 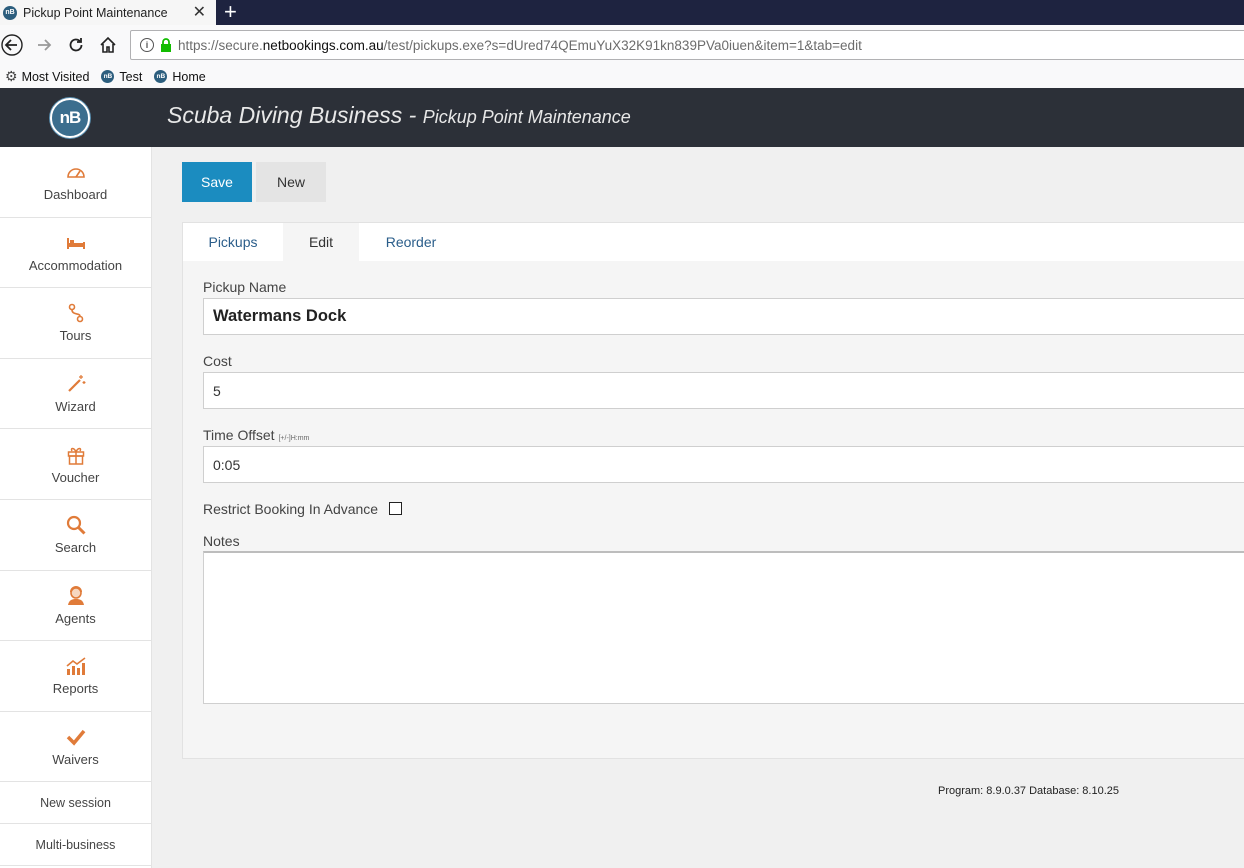 What do you see at coordinates (294, 438) in the screenshot?
I see `time-offset-hint: [+/-]H:mm` at bounding box center [294, 438].